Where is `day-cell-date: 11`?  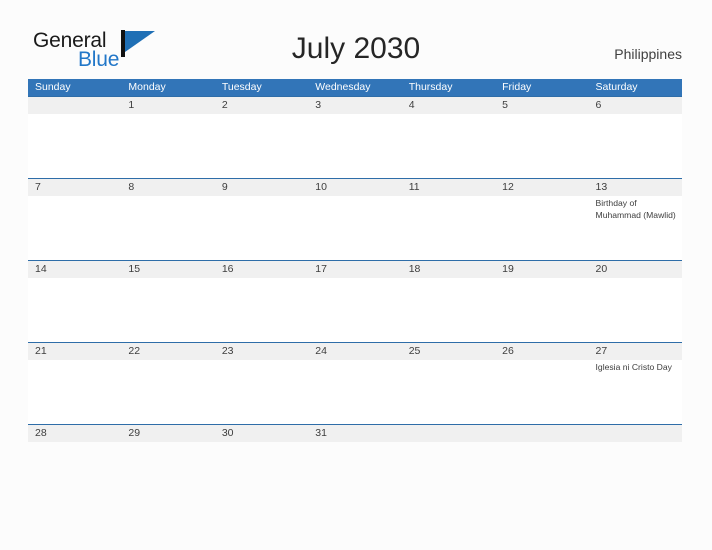 day-cell-date: 11 is located at coordinates (448, 187).